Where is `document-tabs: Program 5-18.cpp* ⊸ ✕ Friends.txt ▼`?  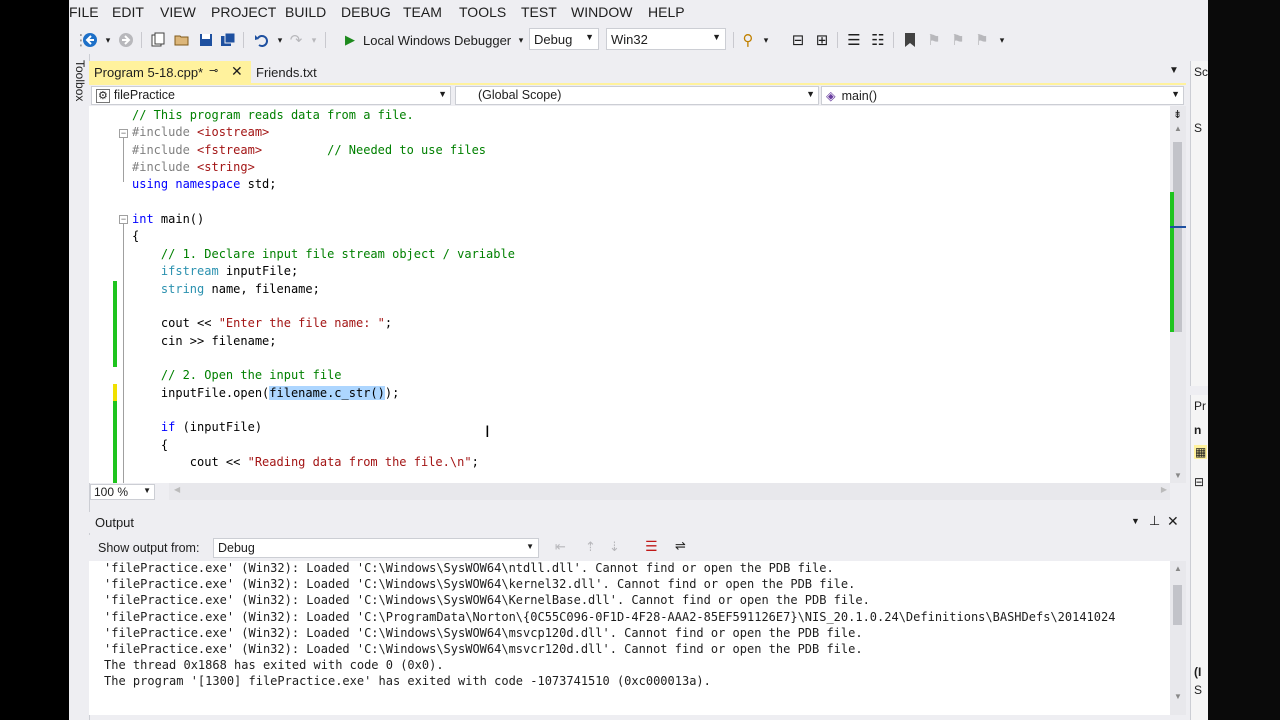
document-tabs: Program 5-18.cpp* ⊸ ✕ Friends.txt ▼ is located at coordinates (637, 72).